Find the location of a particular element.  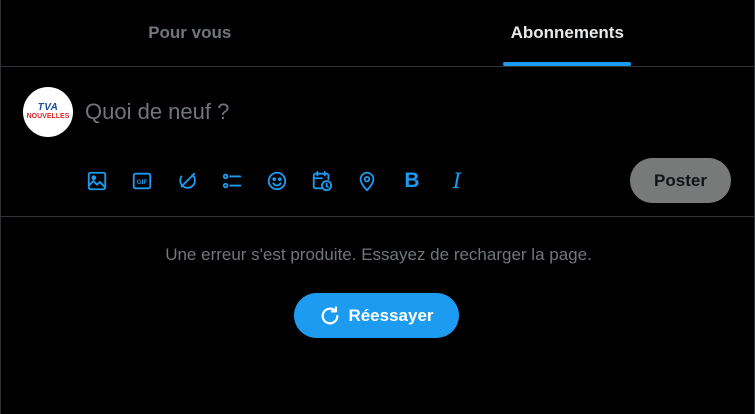

italic-icon: I is located at coordinates (457, 181).